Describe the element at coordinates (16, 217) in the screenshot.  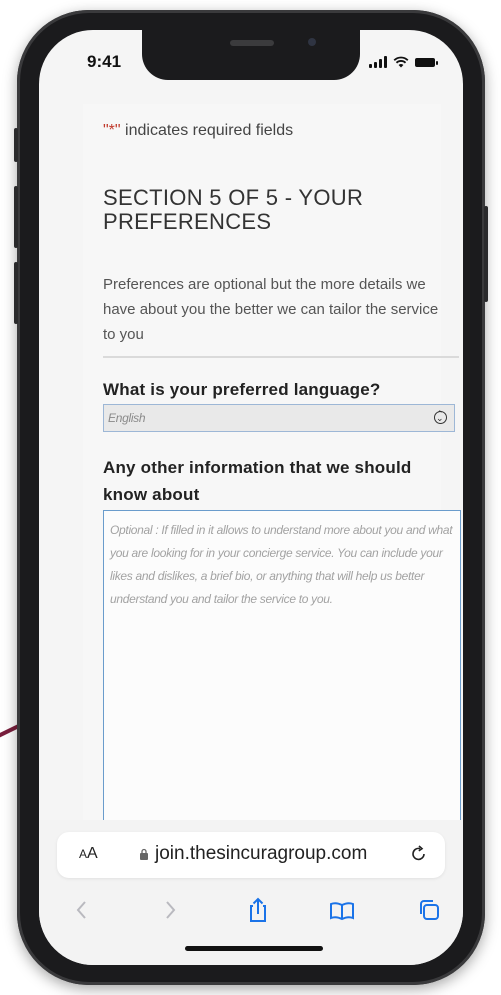
I see `volume-up-button` at that location.